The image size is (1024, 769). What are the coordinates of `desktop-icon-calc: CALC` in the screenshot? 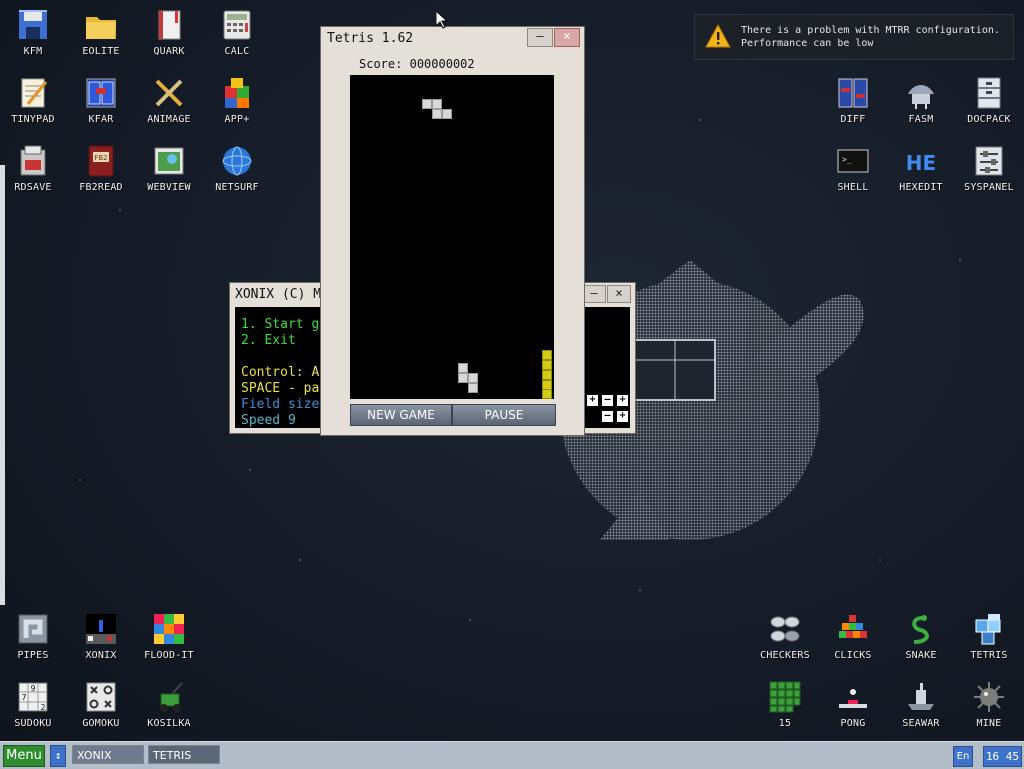 It's located at (237, 36).